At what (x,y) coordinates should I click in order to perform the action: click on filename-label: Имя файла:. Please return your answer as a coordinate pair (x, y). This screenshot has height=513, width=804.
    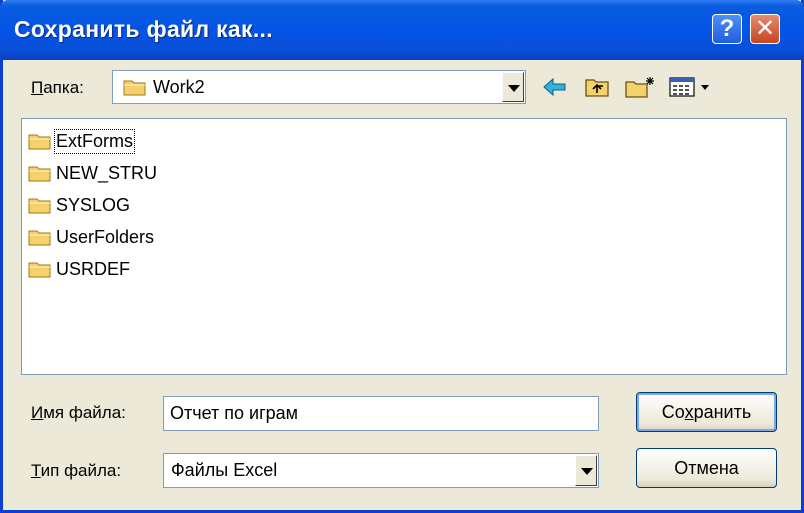
    Looking at the image, I should click on (78, 412).